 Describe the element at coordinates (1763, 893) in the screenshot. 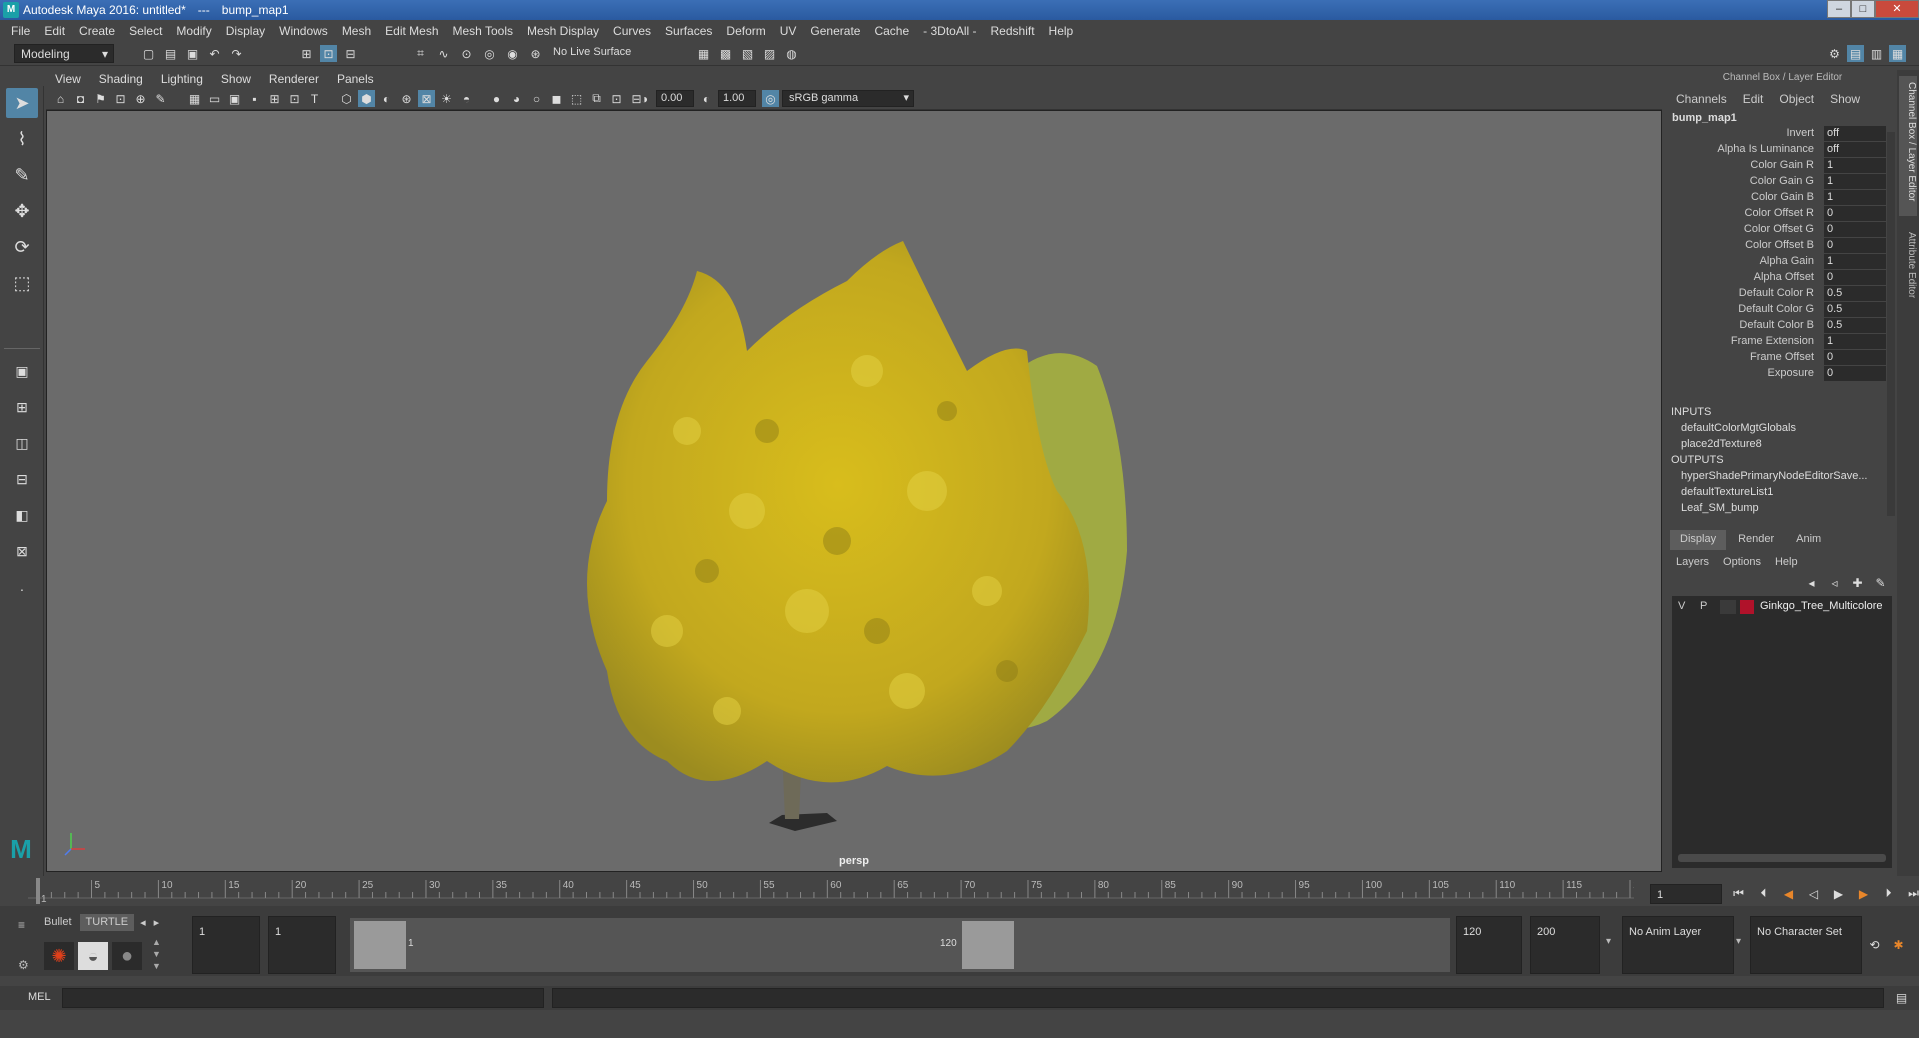

I see `step-back-key-icon: ⏴` at that location.